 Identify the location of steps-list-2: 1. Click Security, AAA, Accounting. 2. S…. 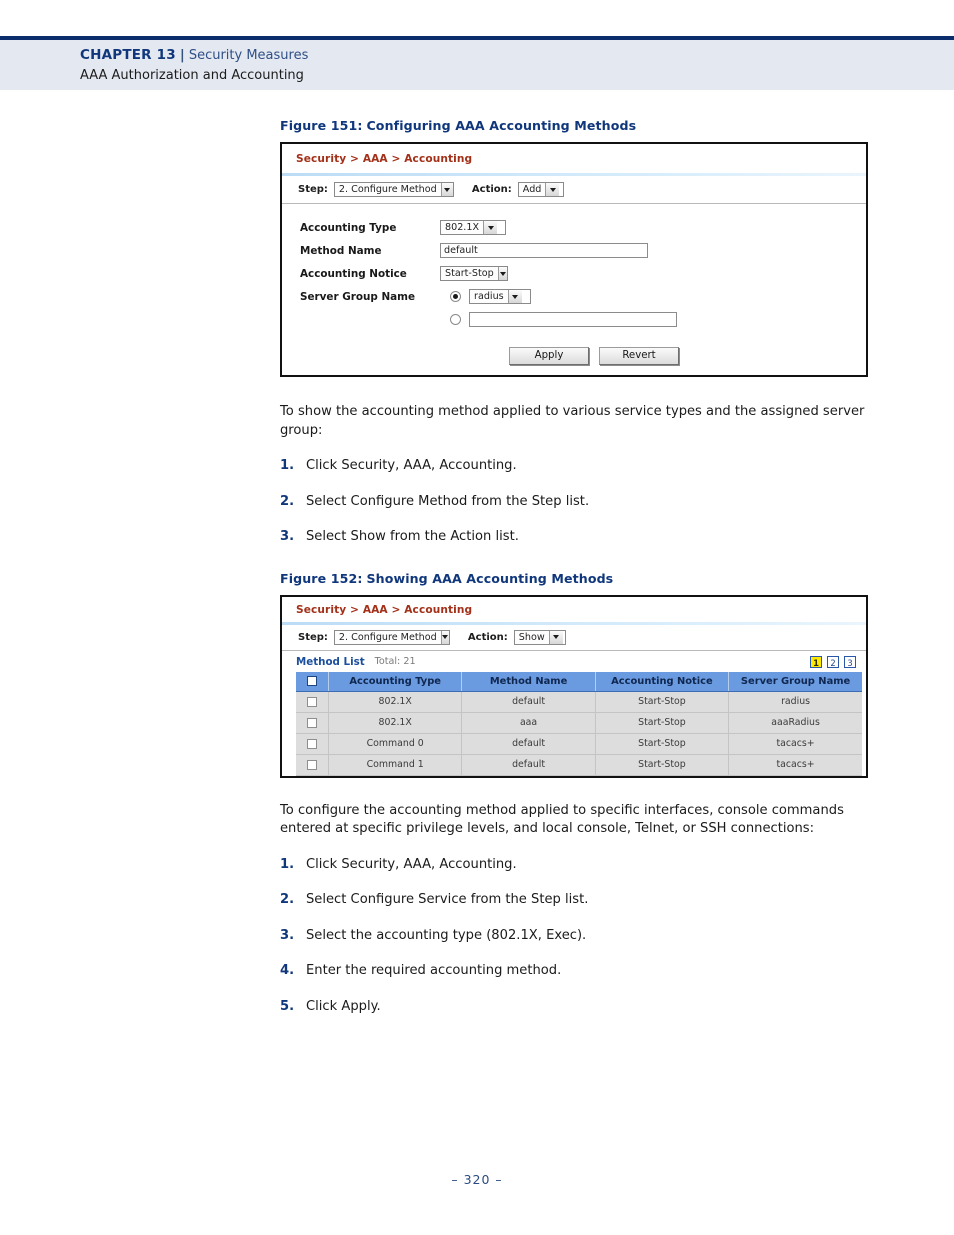
(580, 936).